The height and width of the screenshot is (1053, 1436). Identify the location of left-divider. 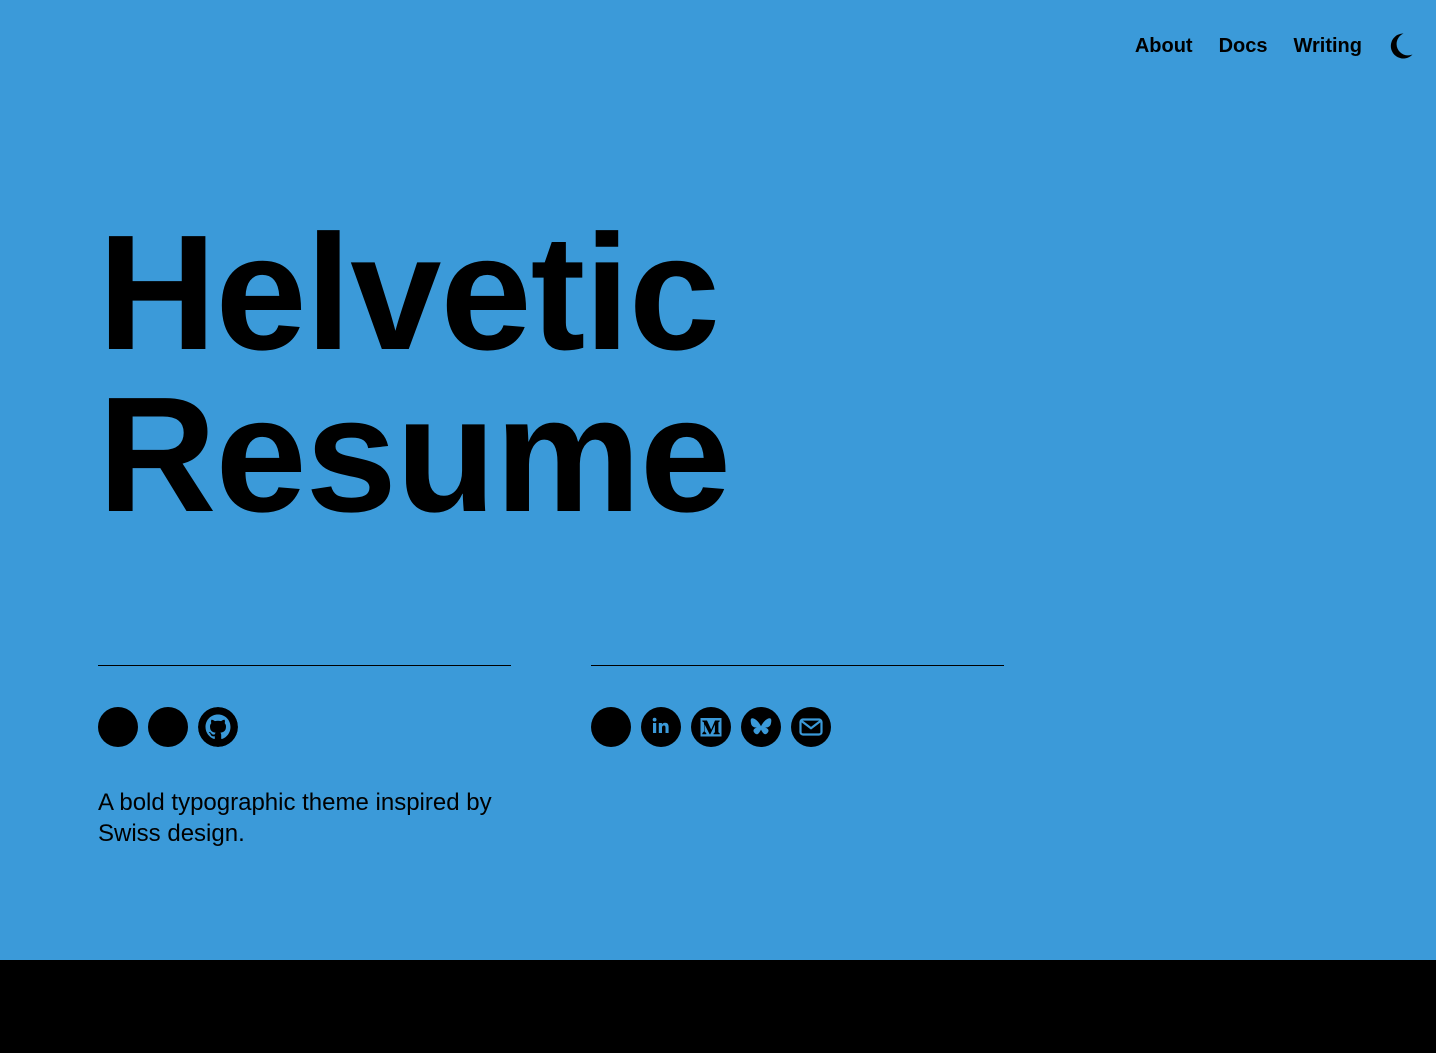
(304, 665).